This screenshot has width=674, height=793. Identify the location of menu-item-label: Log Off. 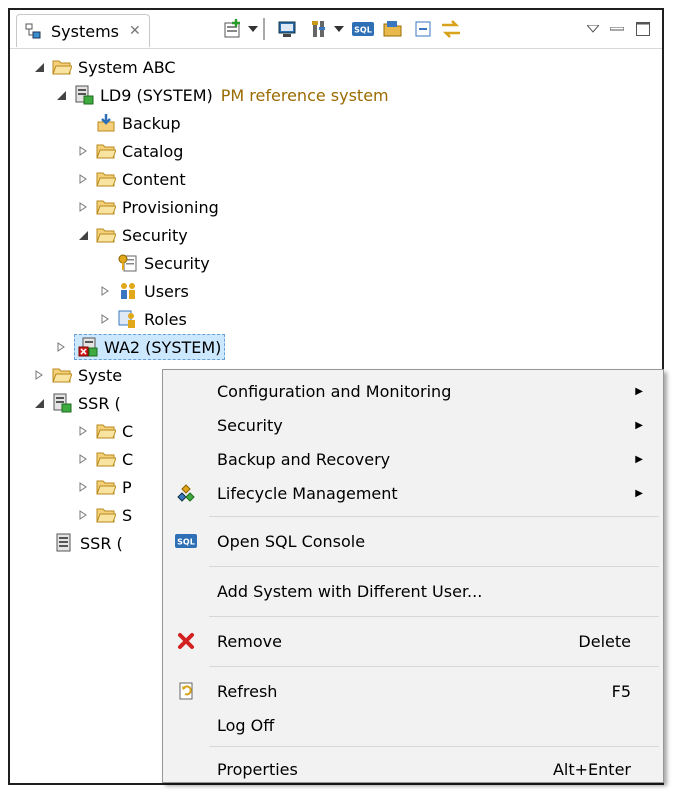
(246, 725).